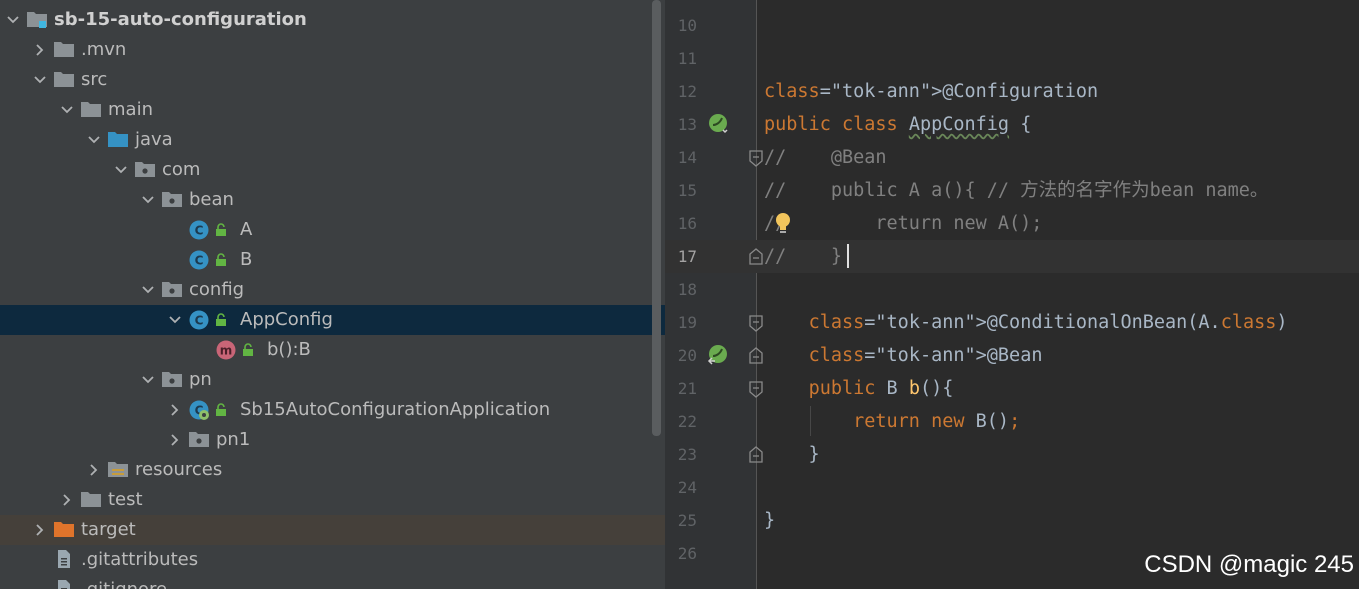 This screenshot has width=1359, height=589. I want to click on svg-text: m, so click(226, 351).